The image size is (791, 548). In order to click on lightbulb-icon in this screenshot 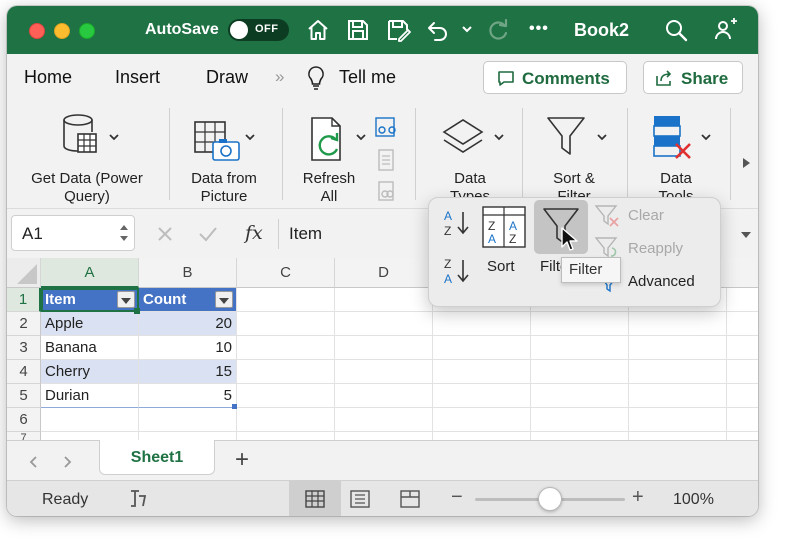, I will do `click(316, 78)`.